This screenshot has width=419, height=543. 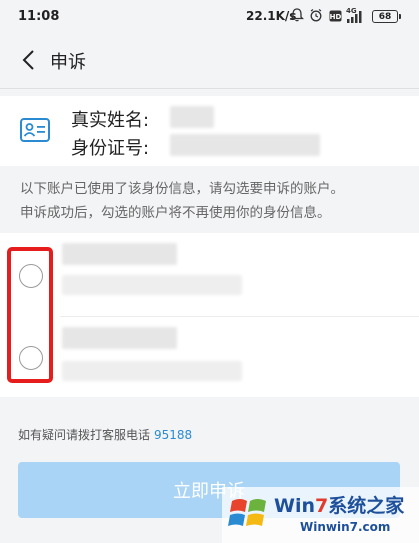 I want to click on watermark-title-b: 系统之家, so click(x=366, y=506).